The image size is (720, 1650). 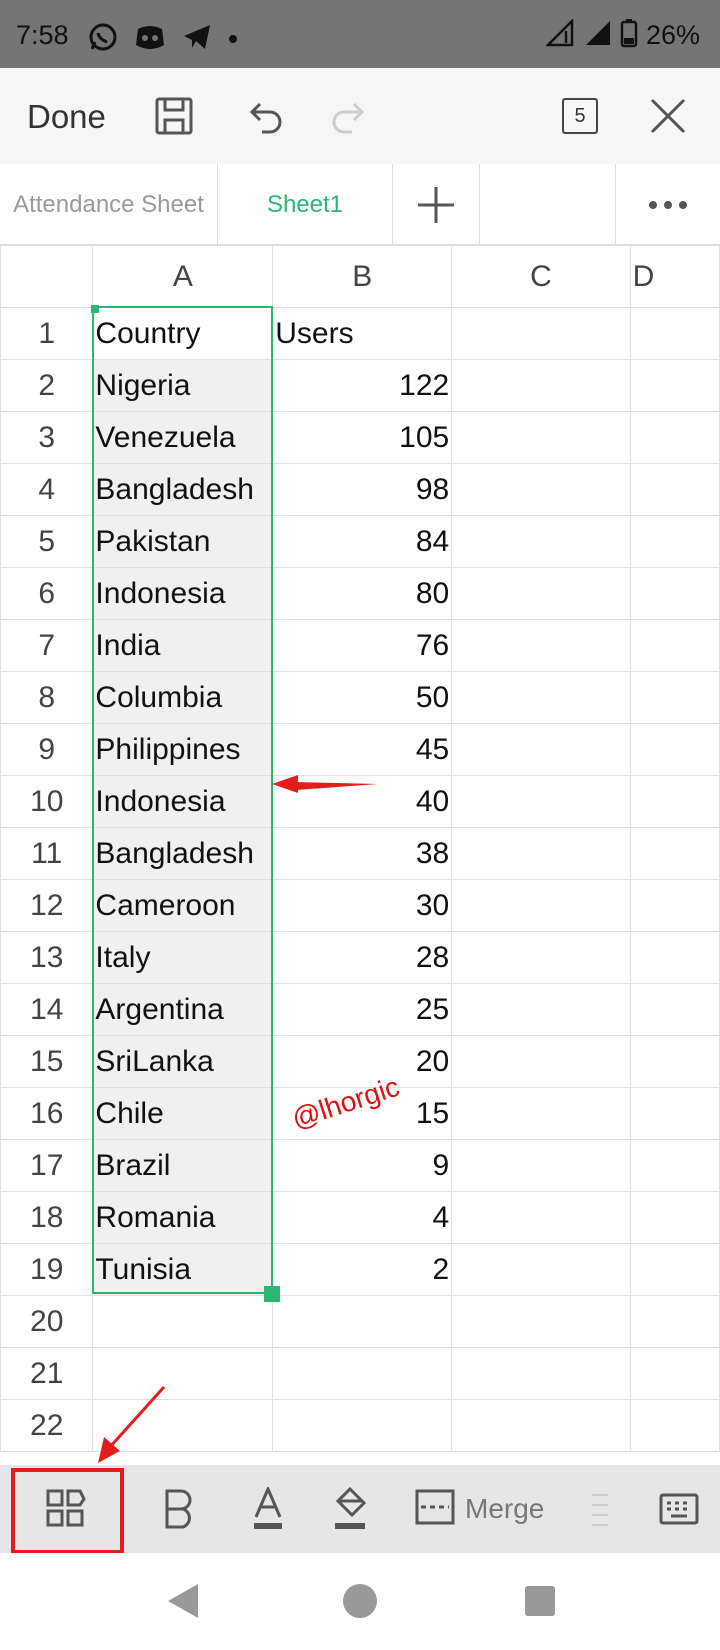 What do you see at coordinates (47, 489) in the screenshot?
I see `row-header: 4` at bounding box center [47, 489].